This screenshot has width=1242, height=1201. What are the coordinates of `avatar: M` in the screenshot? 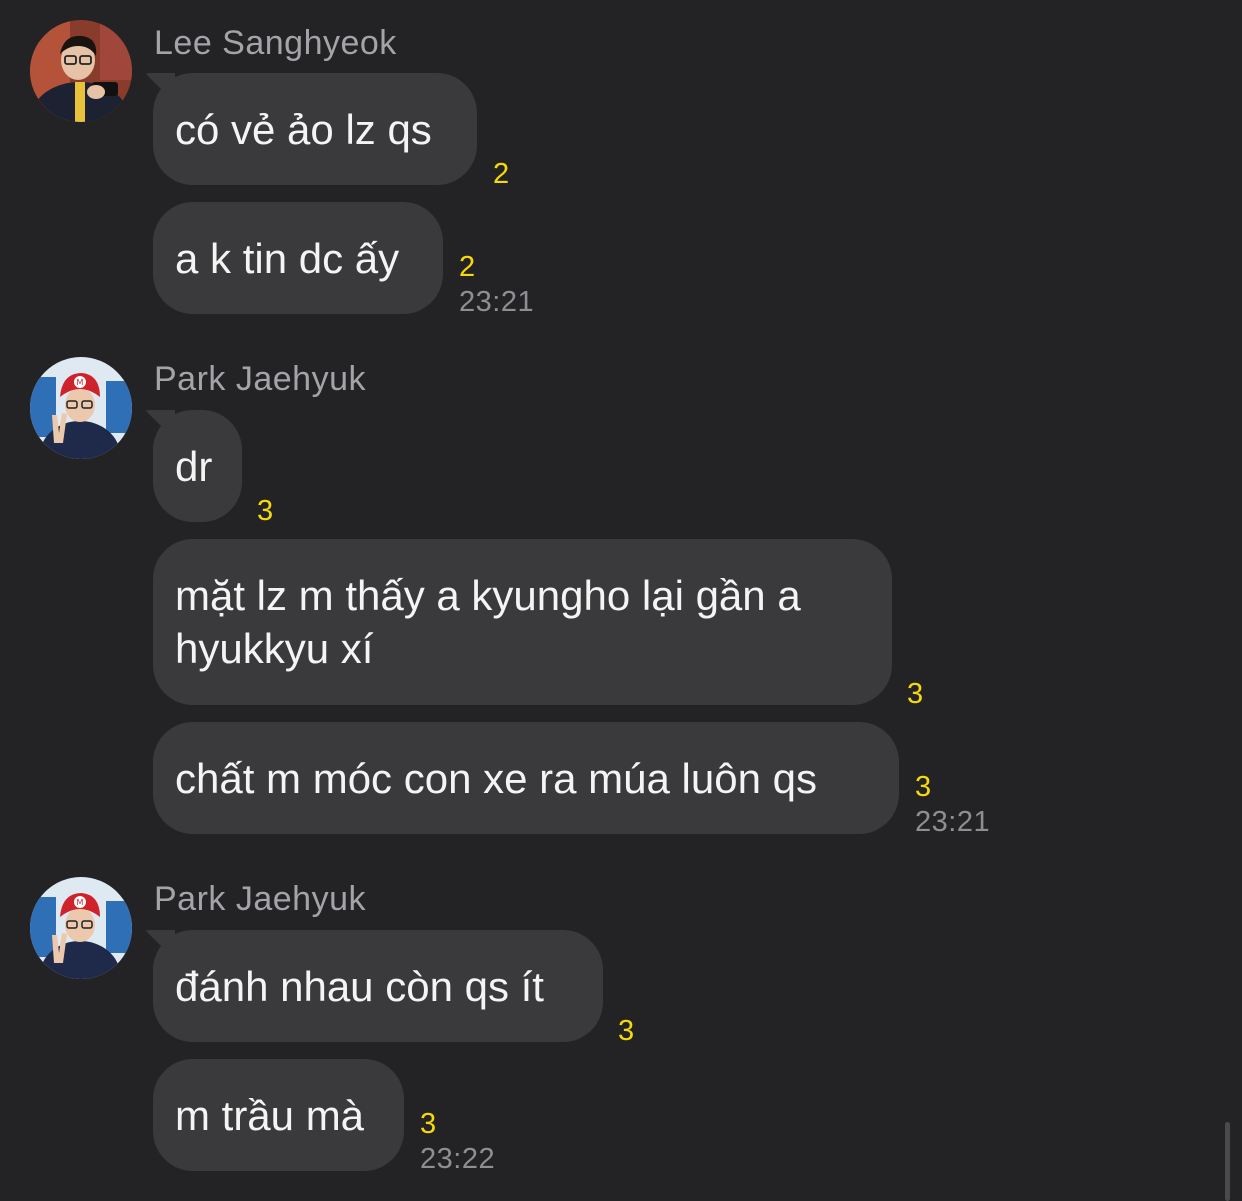 It's located at (81, 928).